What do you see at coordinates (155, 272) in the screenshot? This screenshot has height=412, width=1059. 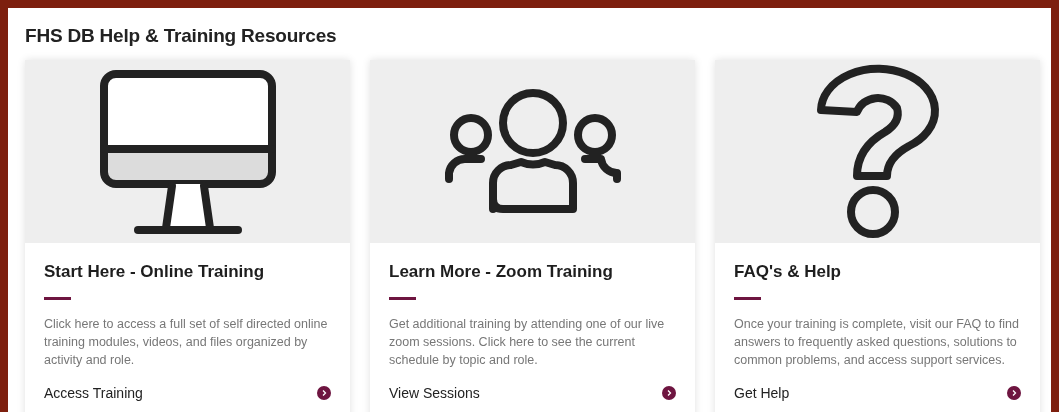 I see `card-heading: Start Here - Online Training` at bounding box center [155, 272].